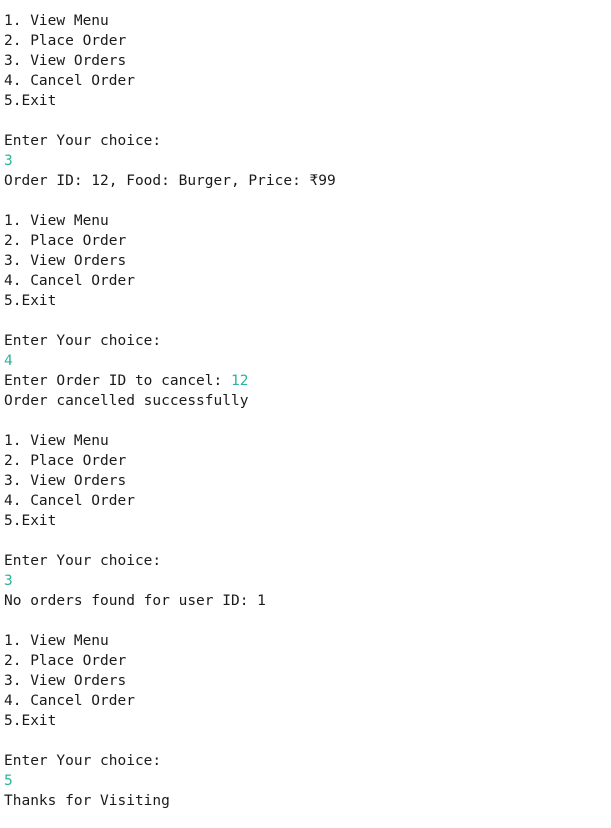  I want to click on output-text: Order ID: 12, Food: Burger, Price: ₹99, so click(170, 181).